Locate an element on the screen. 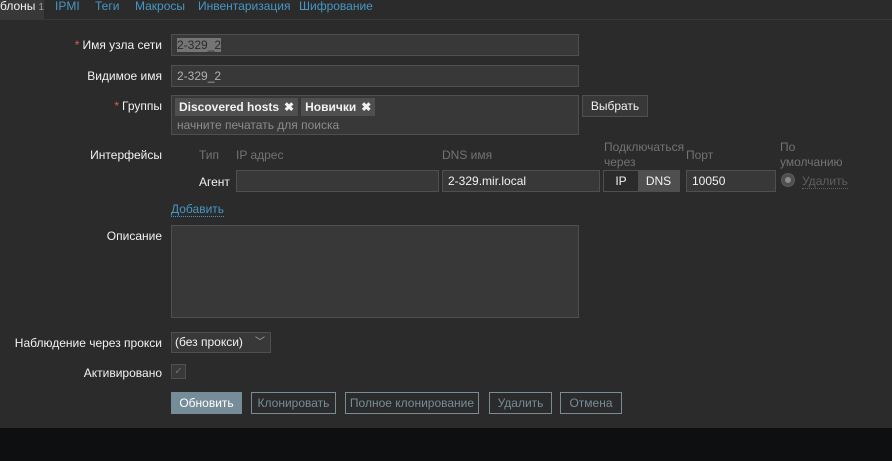 This screenshot has height=461, width=892. interfaces-label: Интерфейсы is located at coordinates (126, 155).